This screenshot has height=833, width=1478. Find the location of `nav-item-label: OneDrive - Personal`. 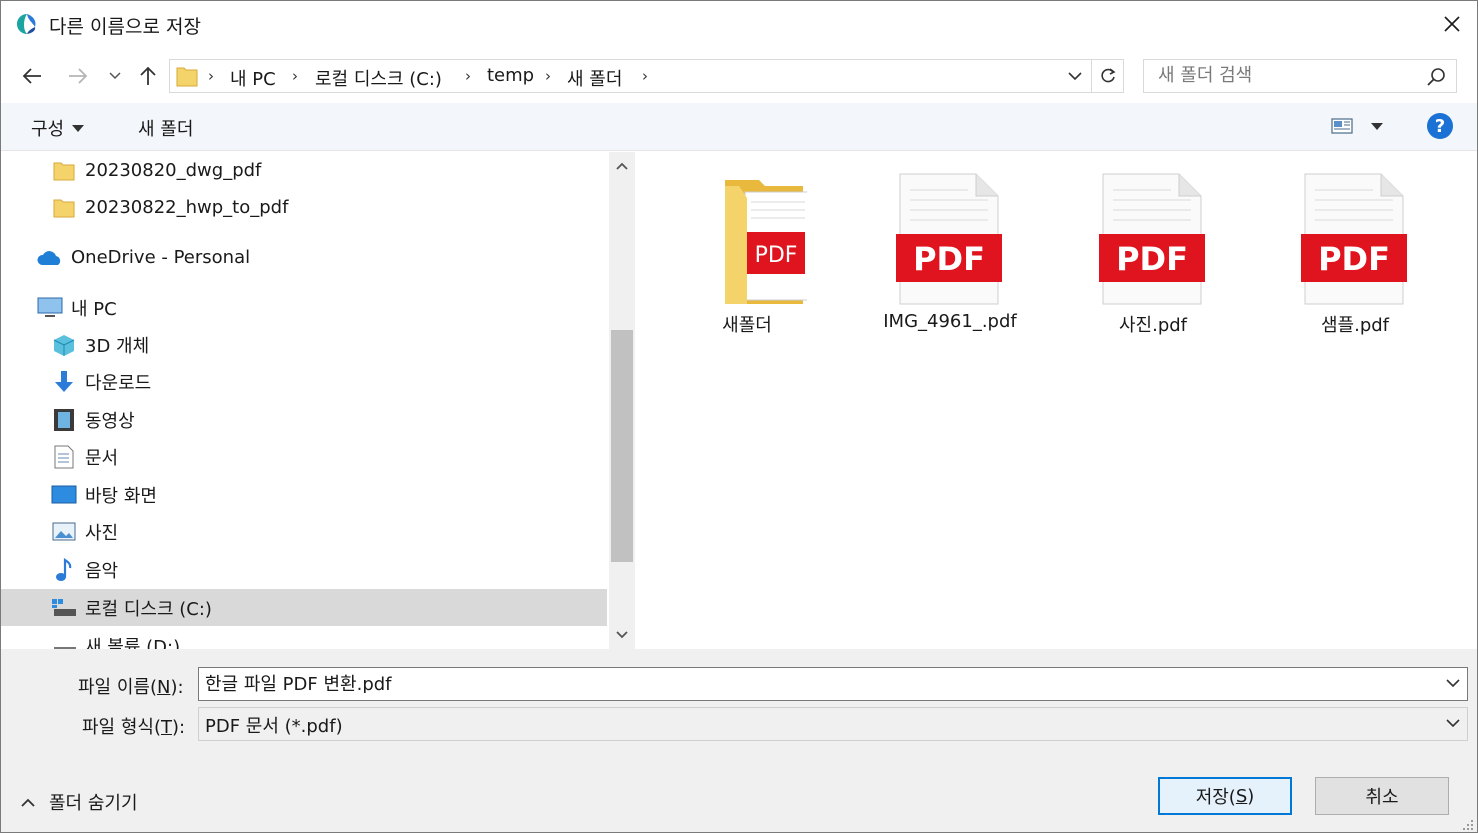

nav-item-label: OneDrive - Personal is located at coordinates (161, 257).